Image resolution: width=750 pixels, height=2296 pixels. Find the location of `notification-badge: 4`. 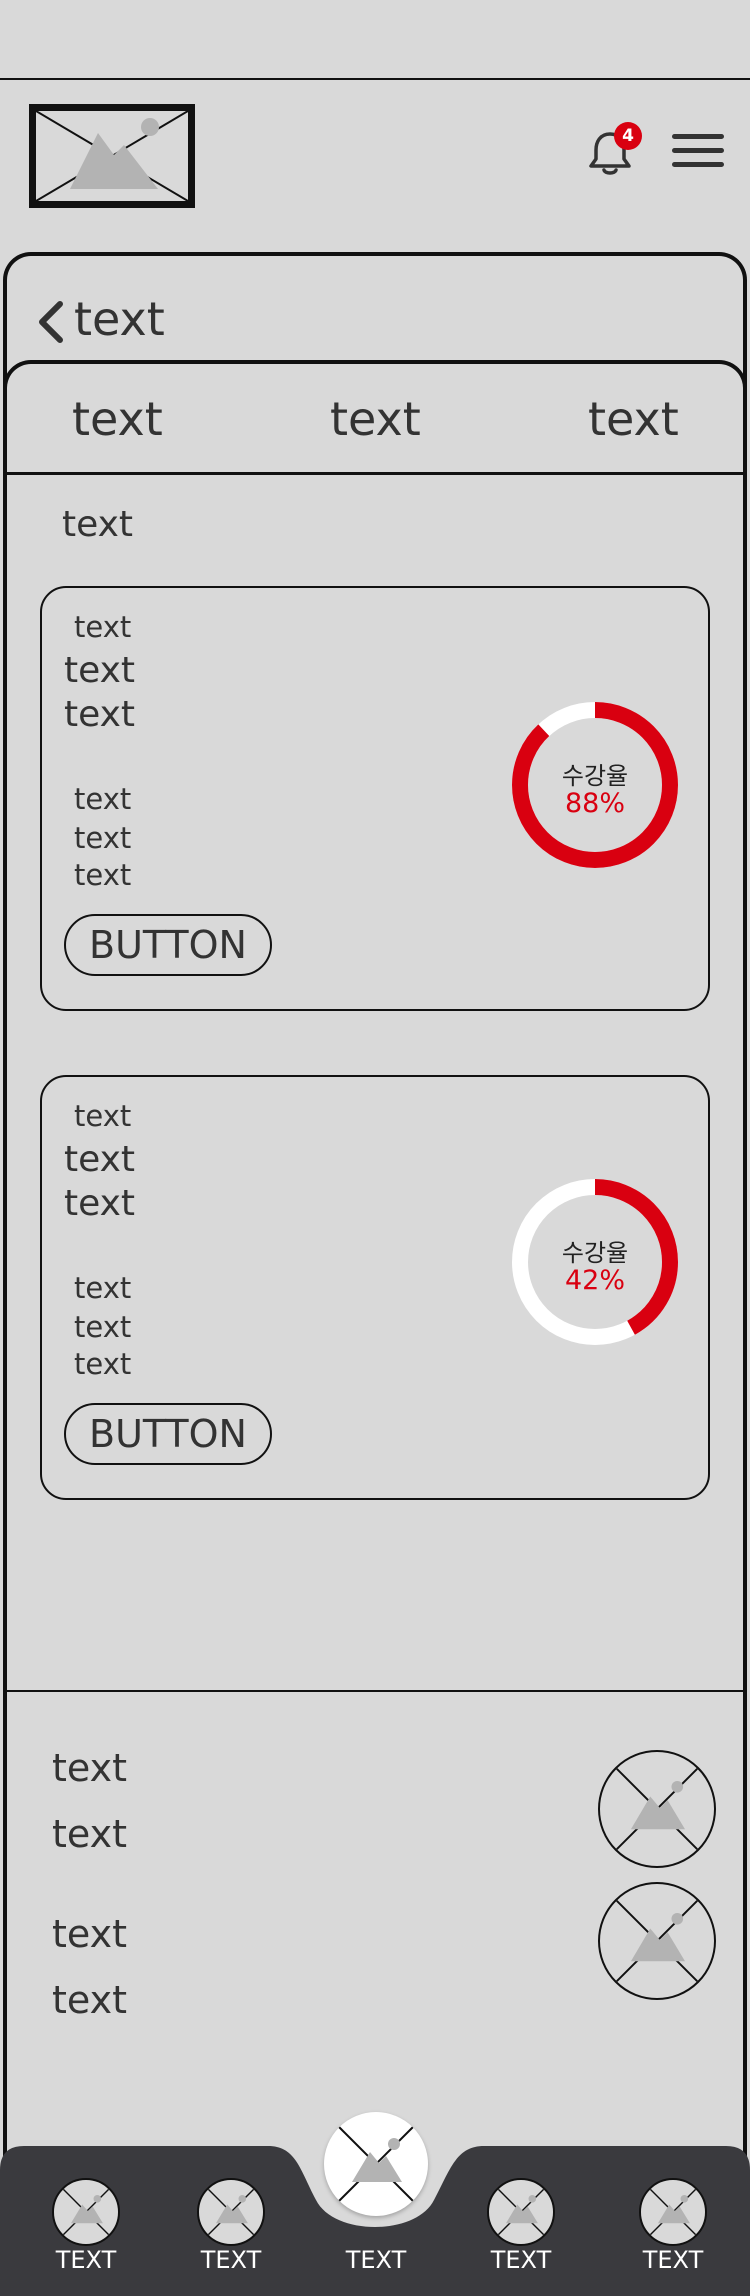

notification-badge: 4 is located at coordinates (628, 136).